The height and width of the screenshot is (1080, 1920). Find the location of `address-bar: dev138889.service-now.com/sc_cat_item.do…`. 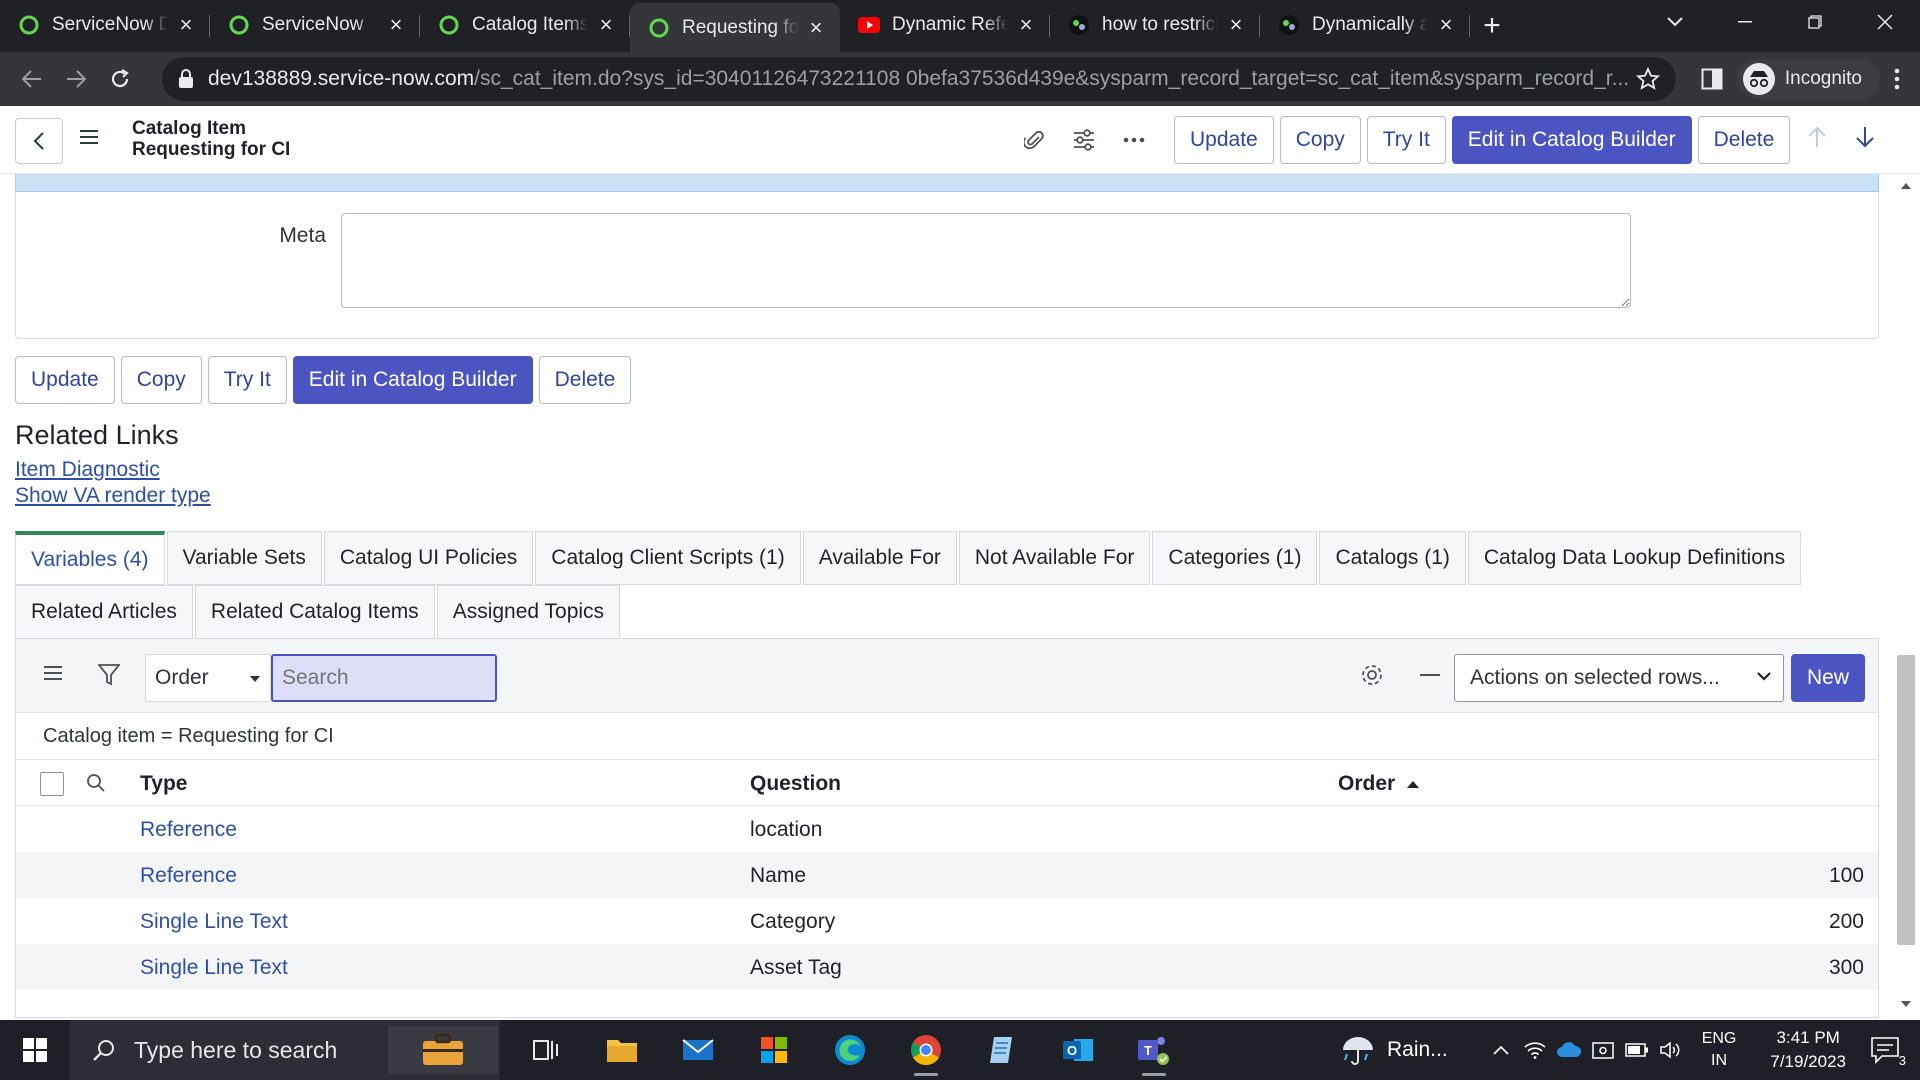

address-bar: dev138889.service-now.com/sc_cat_item.do… is located at coordinates (919, 79).